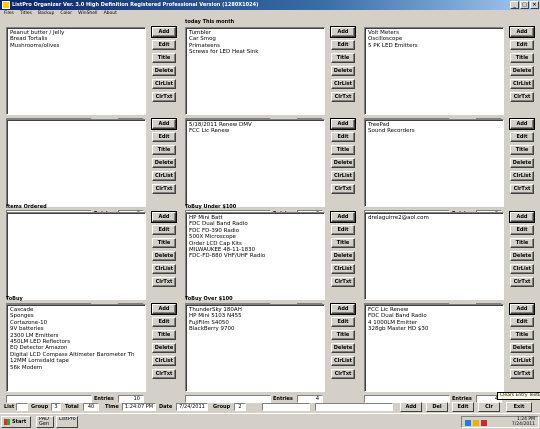 The width and height of the screenshot is (540, 429). What do you see at coordinates (76, 256) in the screenshot?
I see `list-box` at bounding box center [76, 256].